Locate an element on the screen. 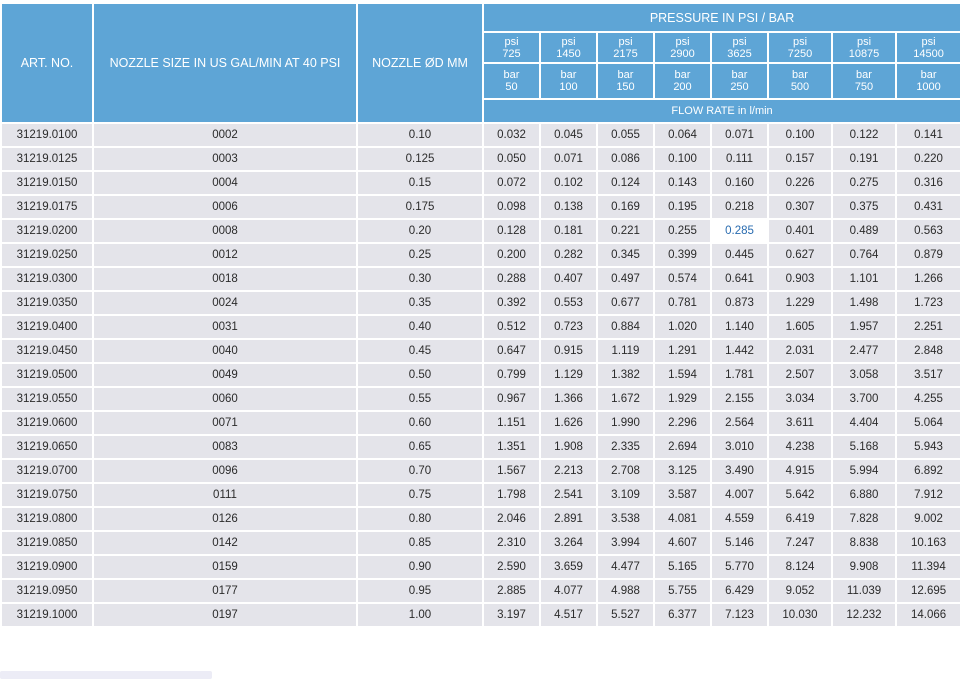  flow-rate-cell: 0.407 is located at coordinates (568, 279).